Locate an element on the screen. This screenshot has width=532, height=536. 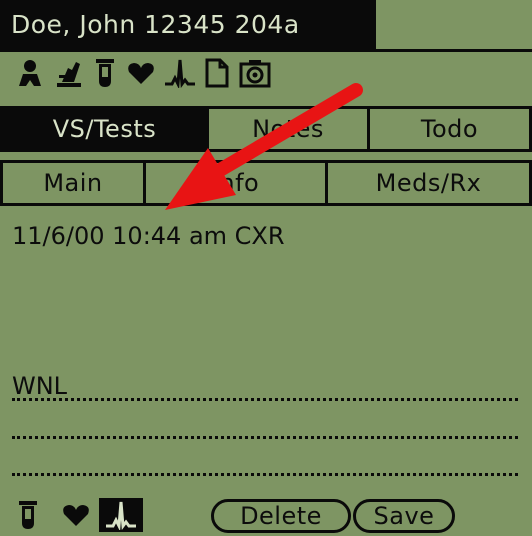
tab-vs-tests: VS/Tests is located at coordinates (104, 129).